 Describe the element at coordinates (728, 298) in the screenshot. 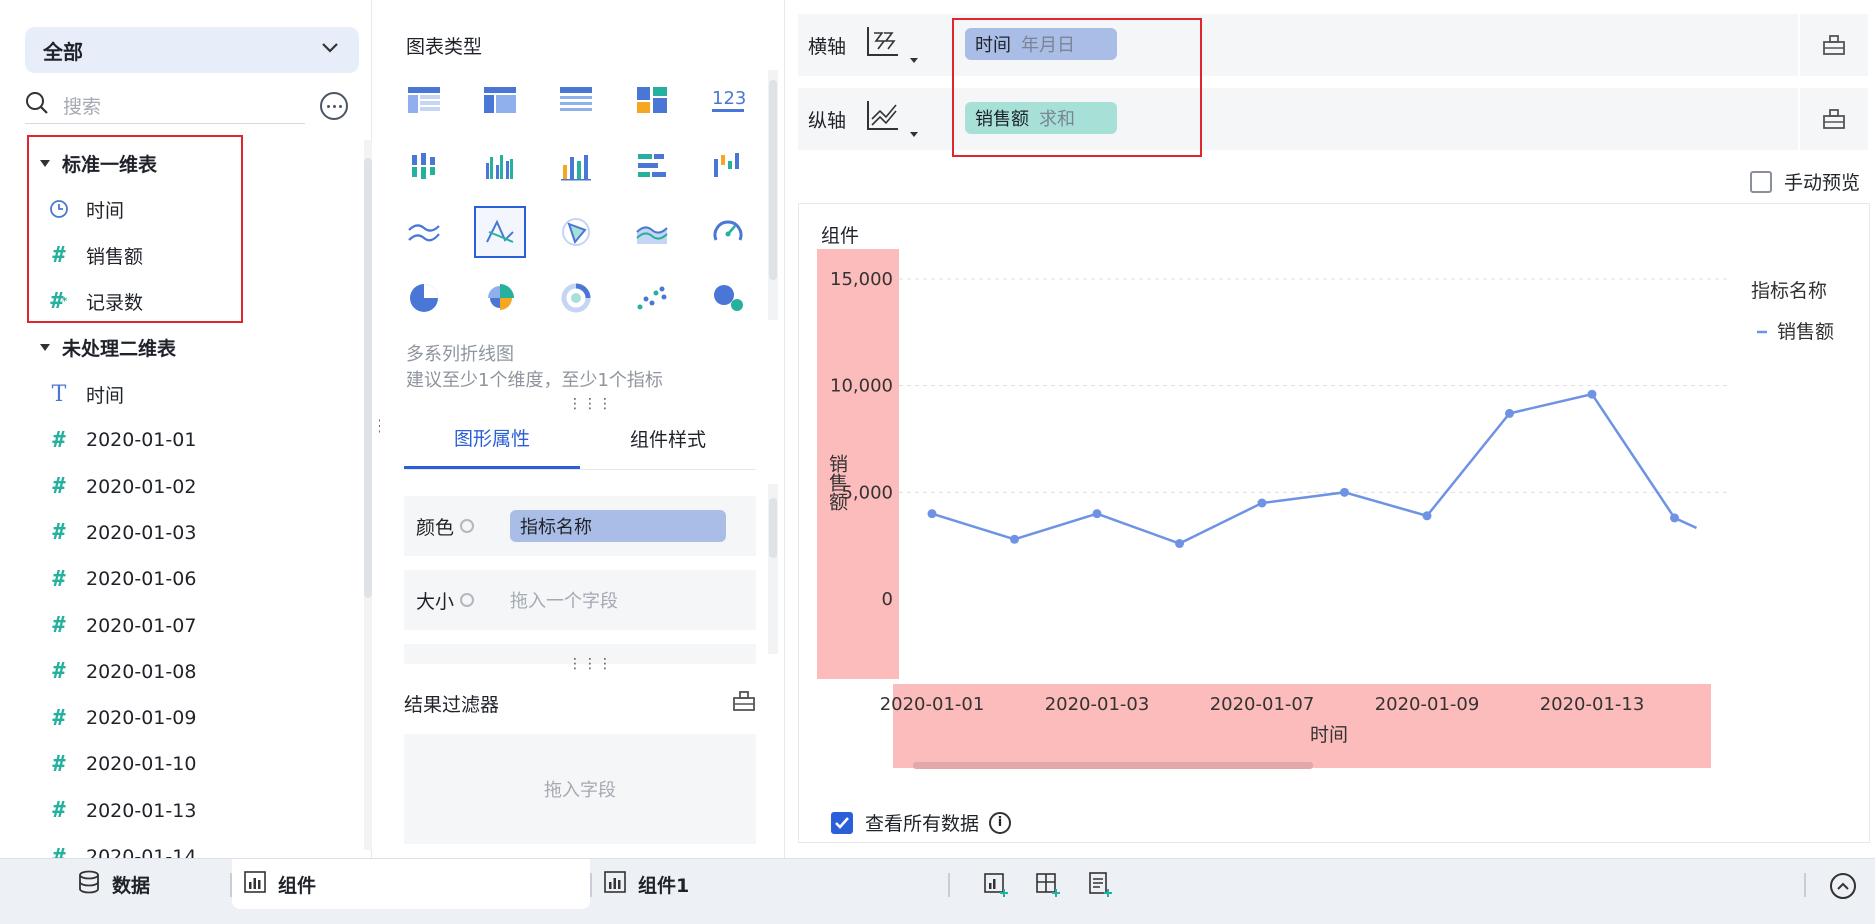

I see `bubble-chart-icon` at that location.